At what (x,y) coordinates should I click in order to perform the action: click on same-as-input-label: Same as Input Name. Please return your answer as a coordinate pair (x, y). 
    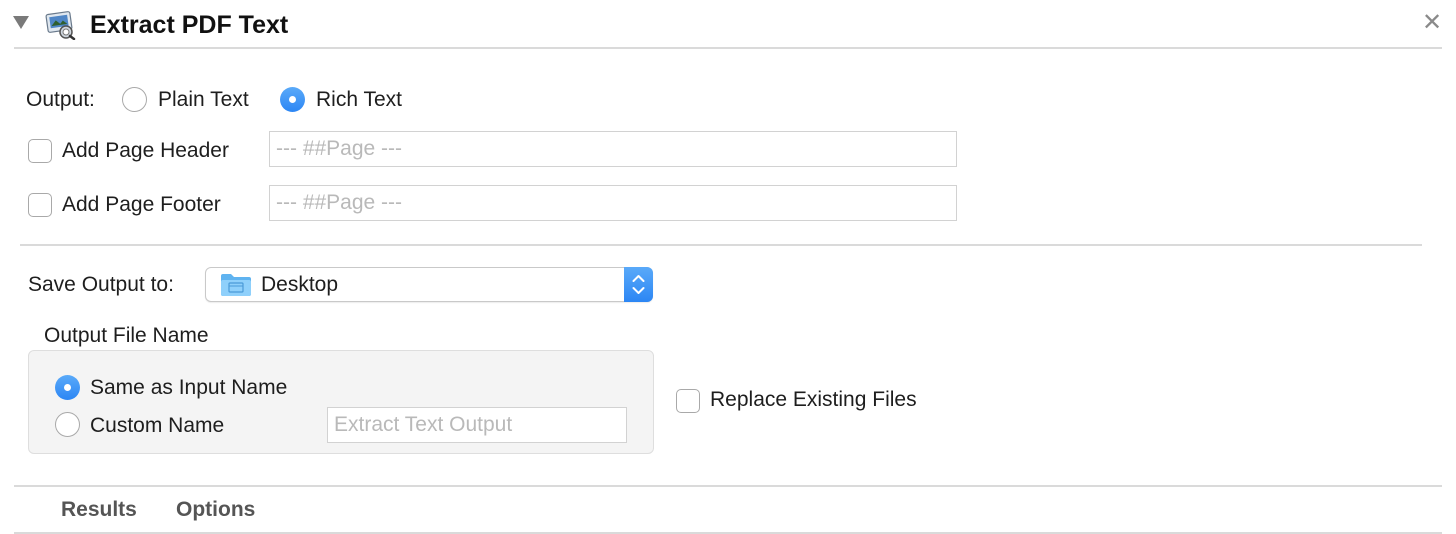
    Looking at the image, I should click on (188, 388).